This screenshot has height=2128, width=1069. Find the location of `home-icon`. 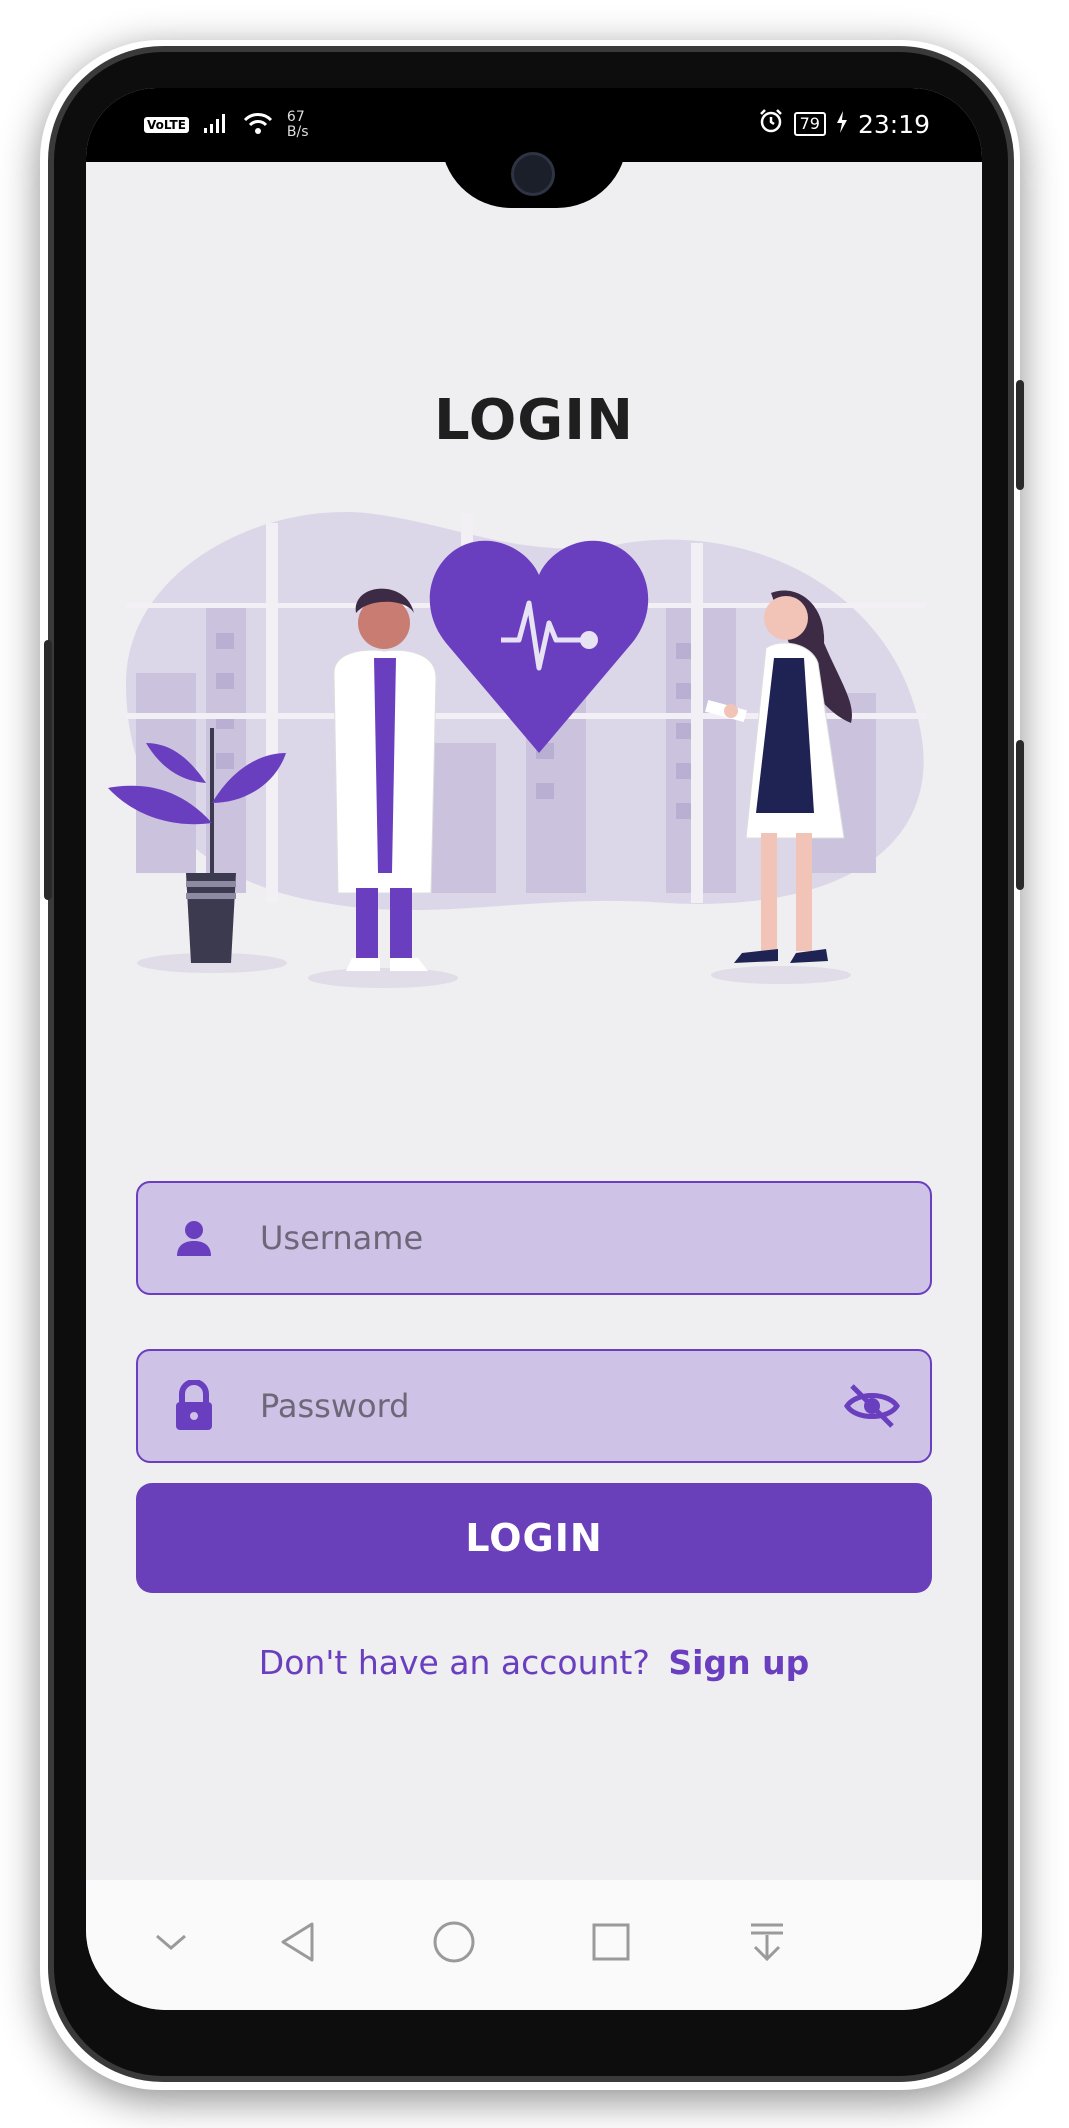

home-icon is located at coordinates (454, 1942).